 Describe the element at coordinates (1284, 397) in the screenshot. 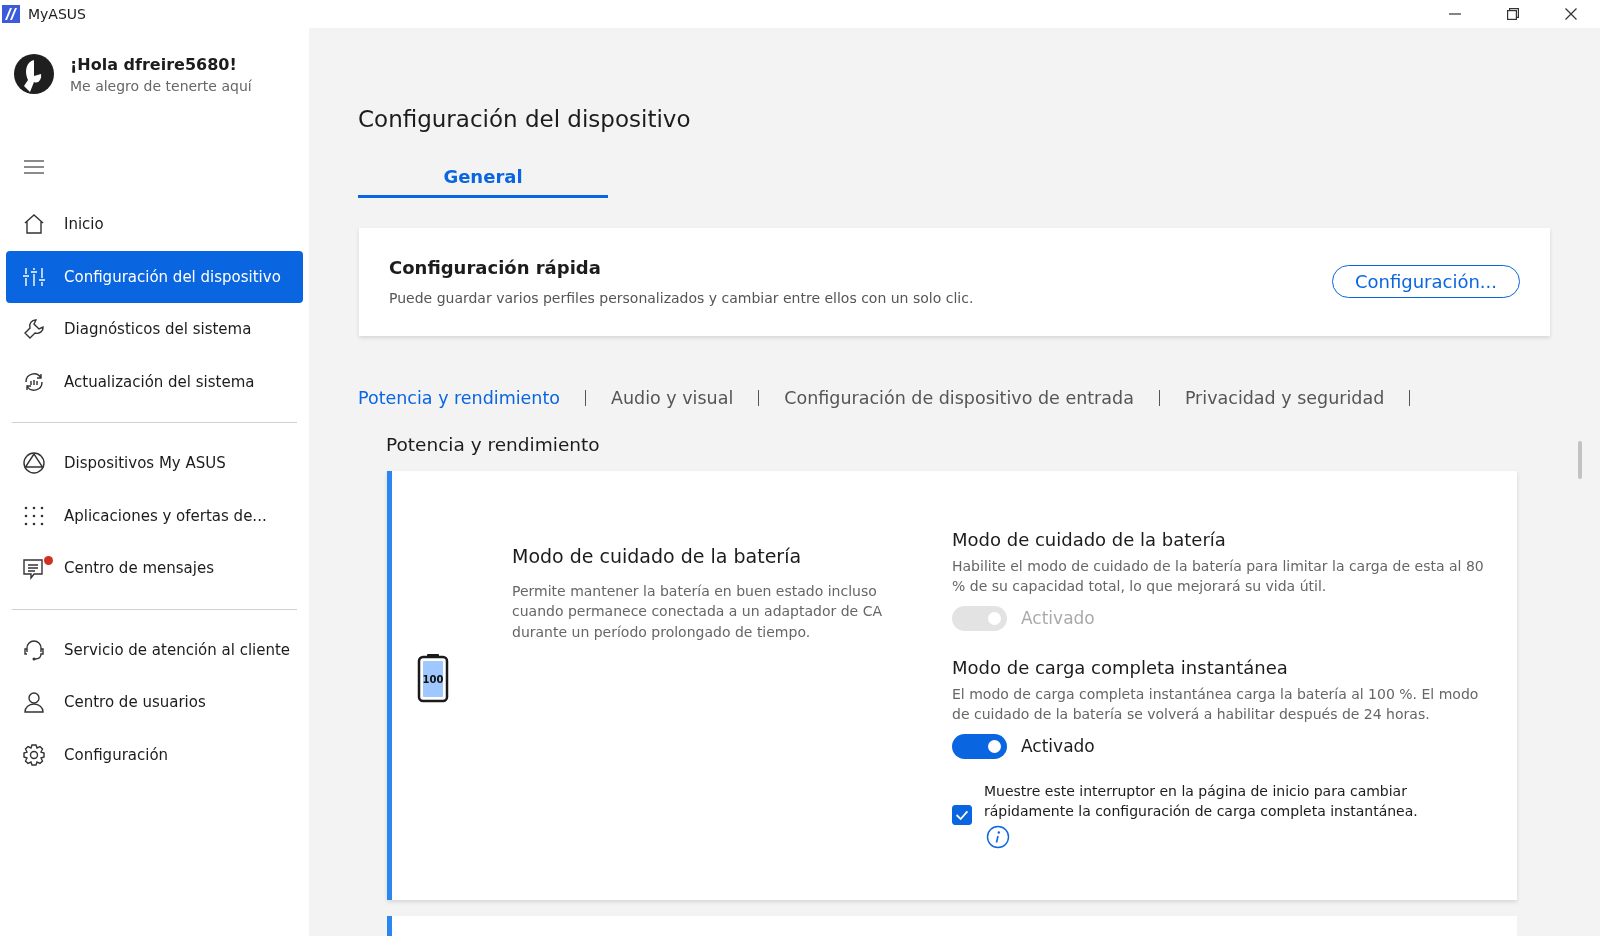

I see `section-tab: Privacidad y seguridad` at that location.